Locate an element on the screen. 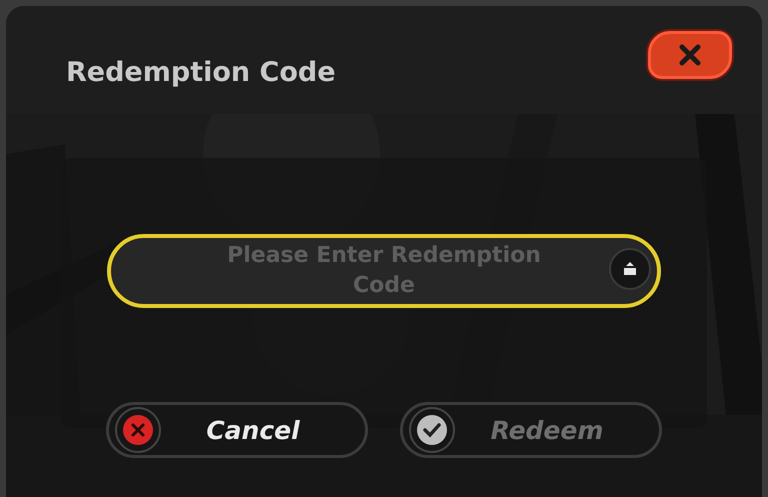 The width and height of the screenshot is (768, 497). upload-icon is located at coordinates (630, 269).